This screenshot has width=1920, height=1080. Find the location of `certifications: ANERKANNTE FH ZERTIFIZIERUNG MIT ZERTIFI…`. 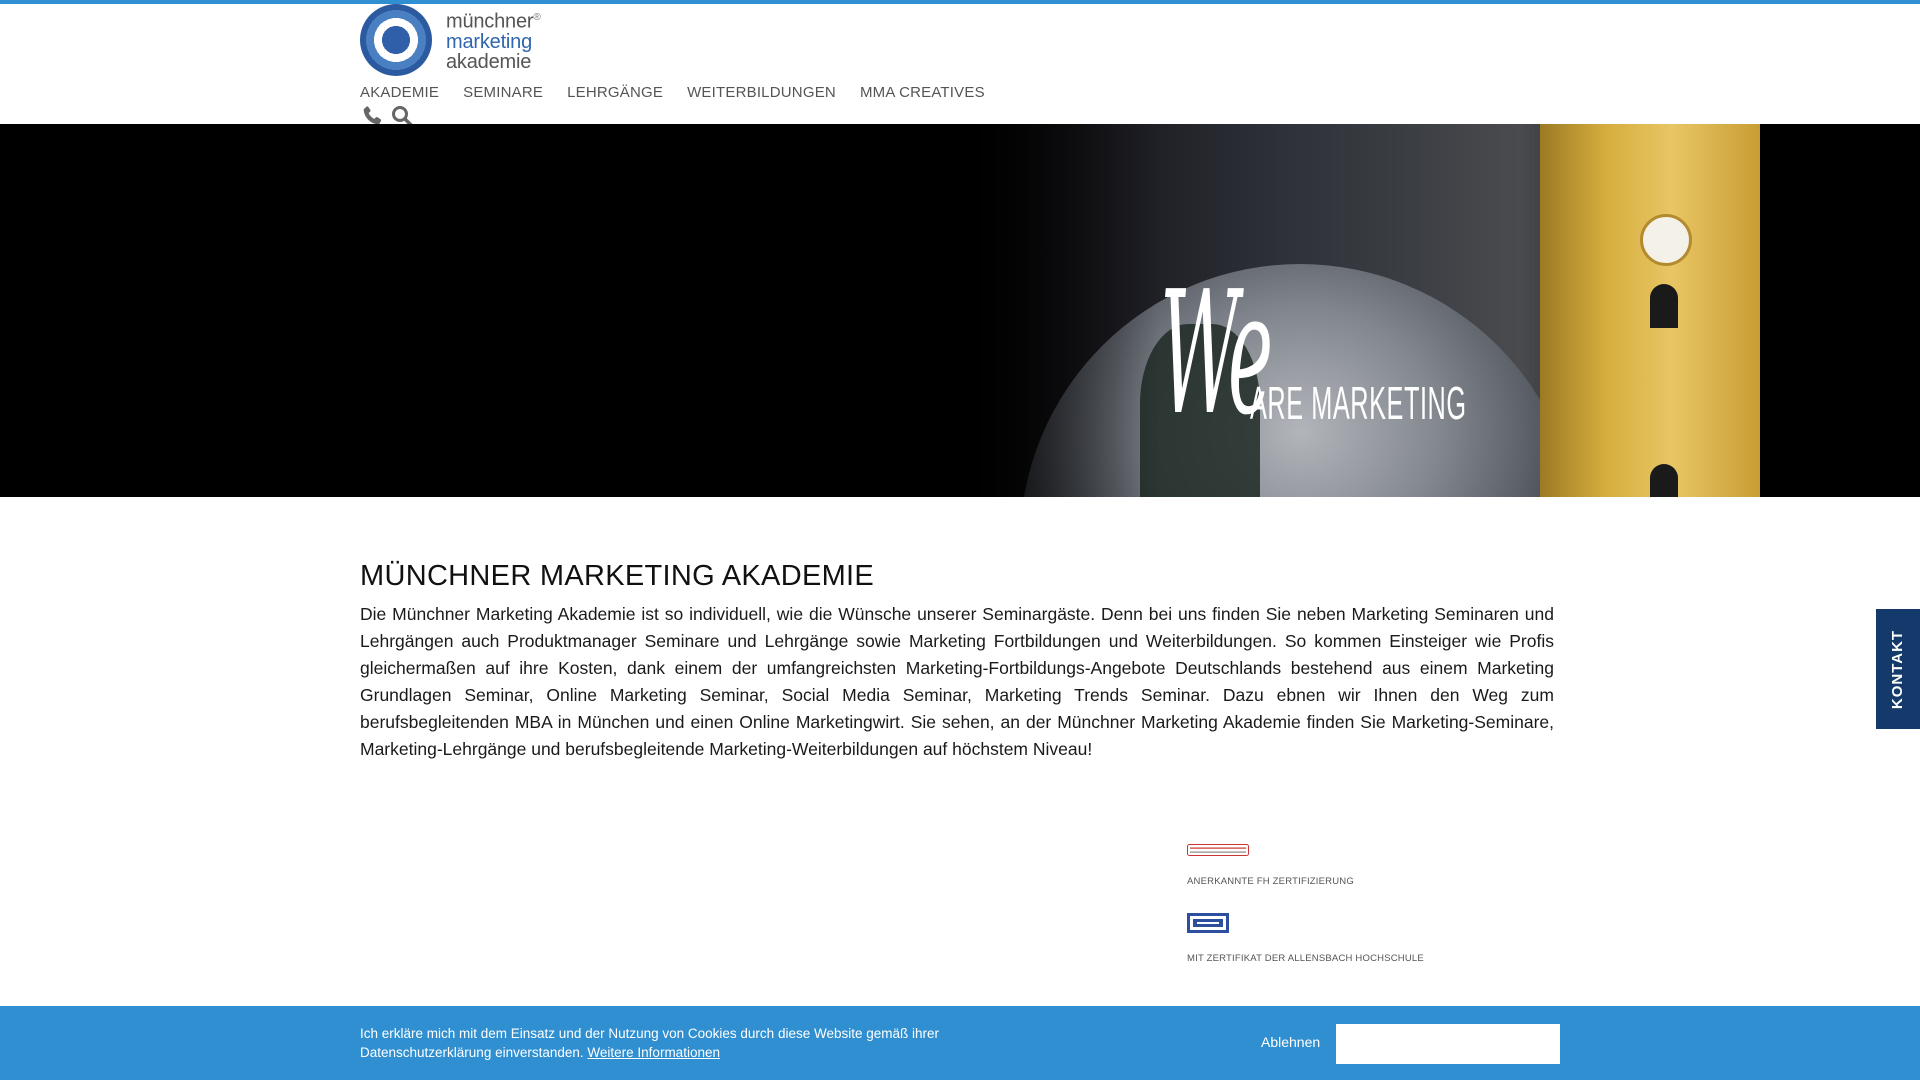

certifications: ANERKANNTE FH ZERTIFIZIERUNG MIT ZERTIFI… is located at coordinates (1337, 917).